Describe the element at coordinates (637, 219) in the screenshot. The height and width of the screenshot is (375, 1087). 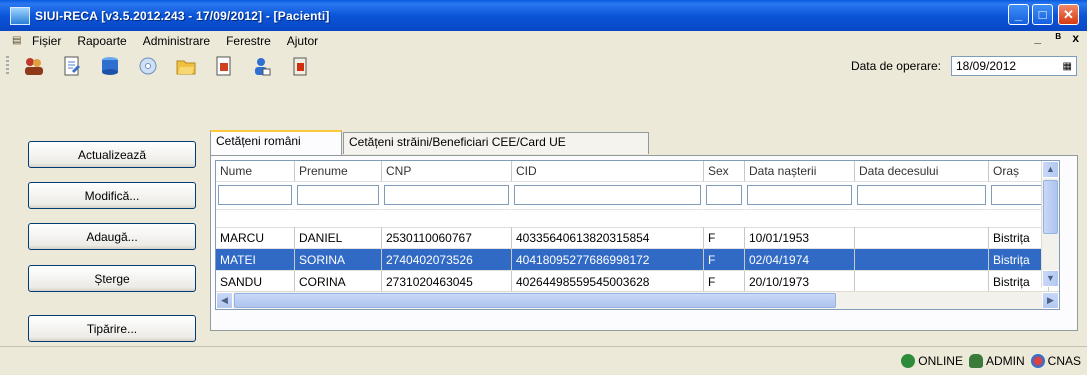
I see `grid-spacer` at that location.